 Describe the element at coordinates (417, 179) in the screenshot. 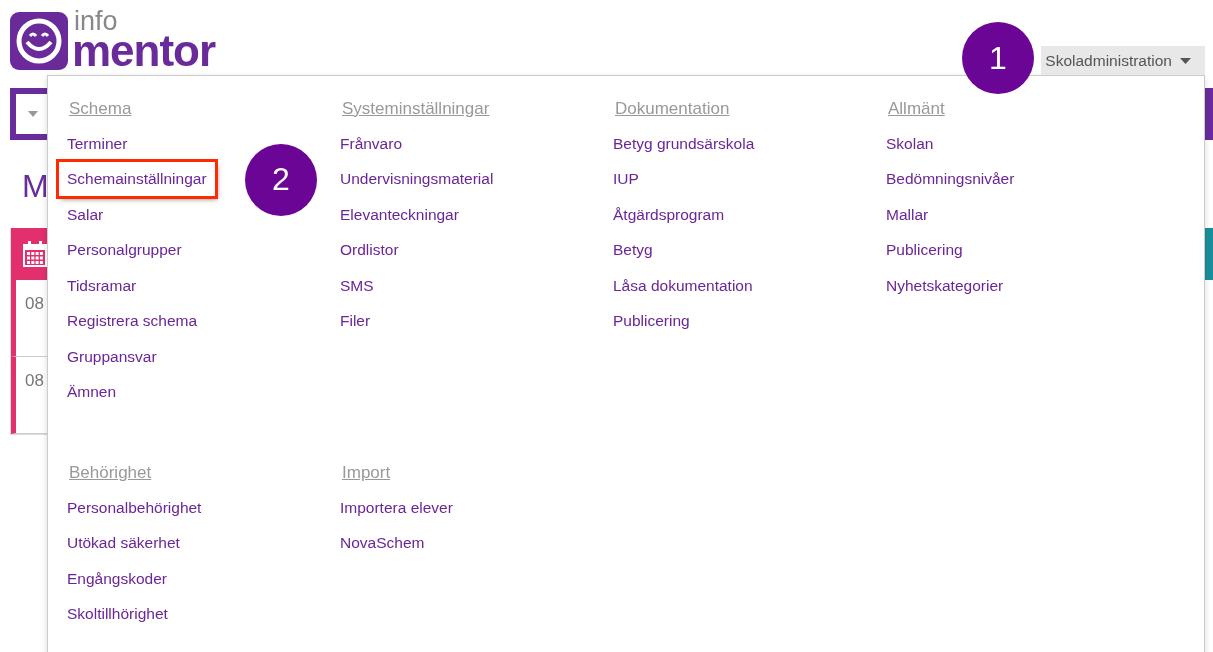

I see `menu-link: Undervisningsmaterial` at that location.